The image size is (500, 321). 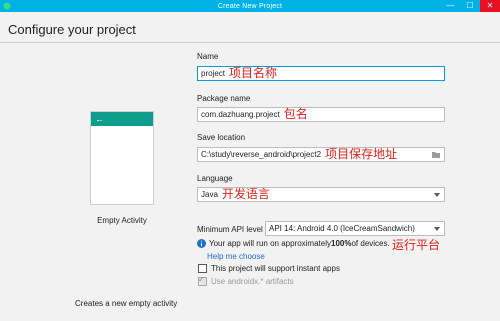 I want to click on language-value: Java, so click(x=209, y=194).